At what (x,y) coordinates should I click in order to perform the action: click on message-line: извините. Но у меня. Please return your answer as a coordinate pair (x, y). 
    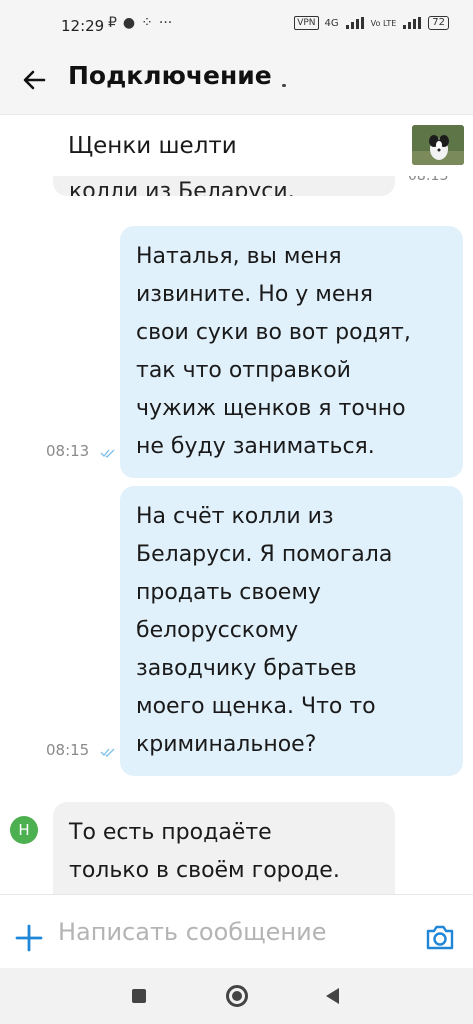
    Looking at the image, I should click on (255, 294).